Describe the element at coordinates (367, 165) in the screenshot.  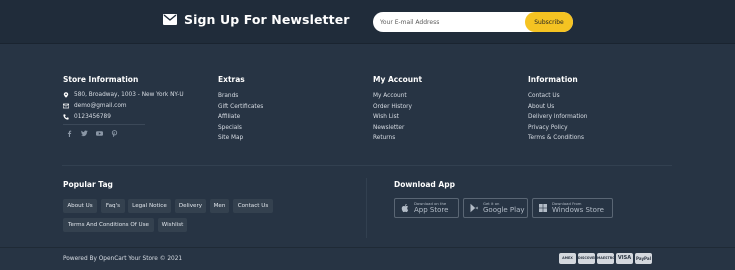
I see `section-divider` at that location.